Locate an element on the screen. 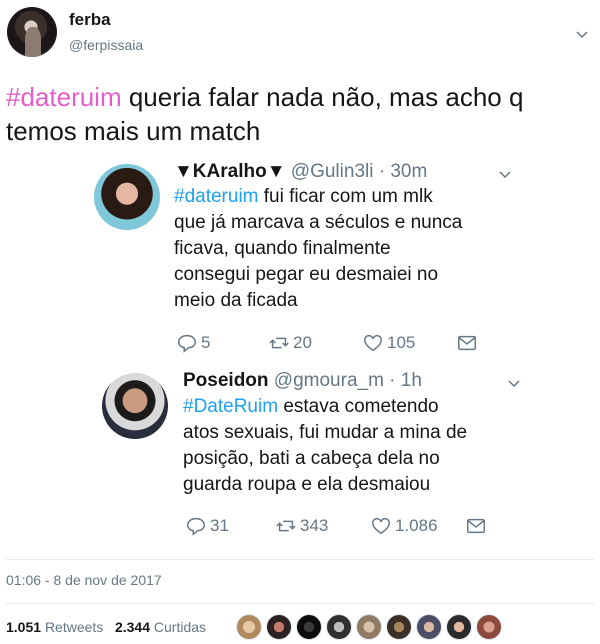 The image size is (600, 644). reply-button: 5 is located at coordinates (193, 343).